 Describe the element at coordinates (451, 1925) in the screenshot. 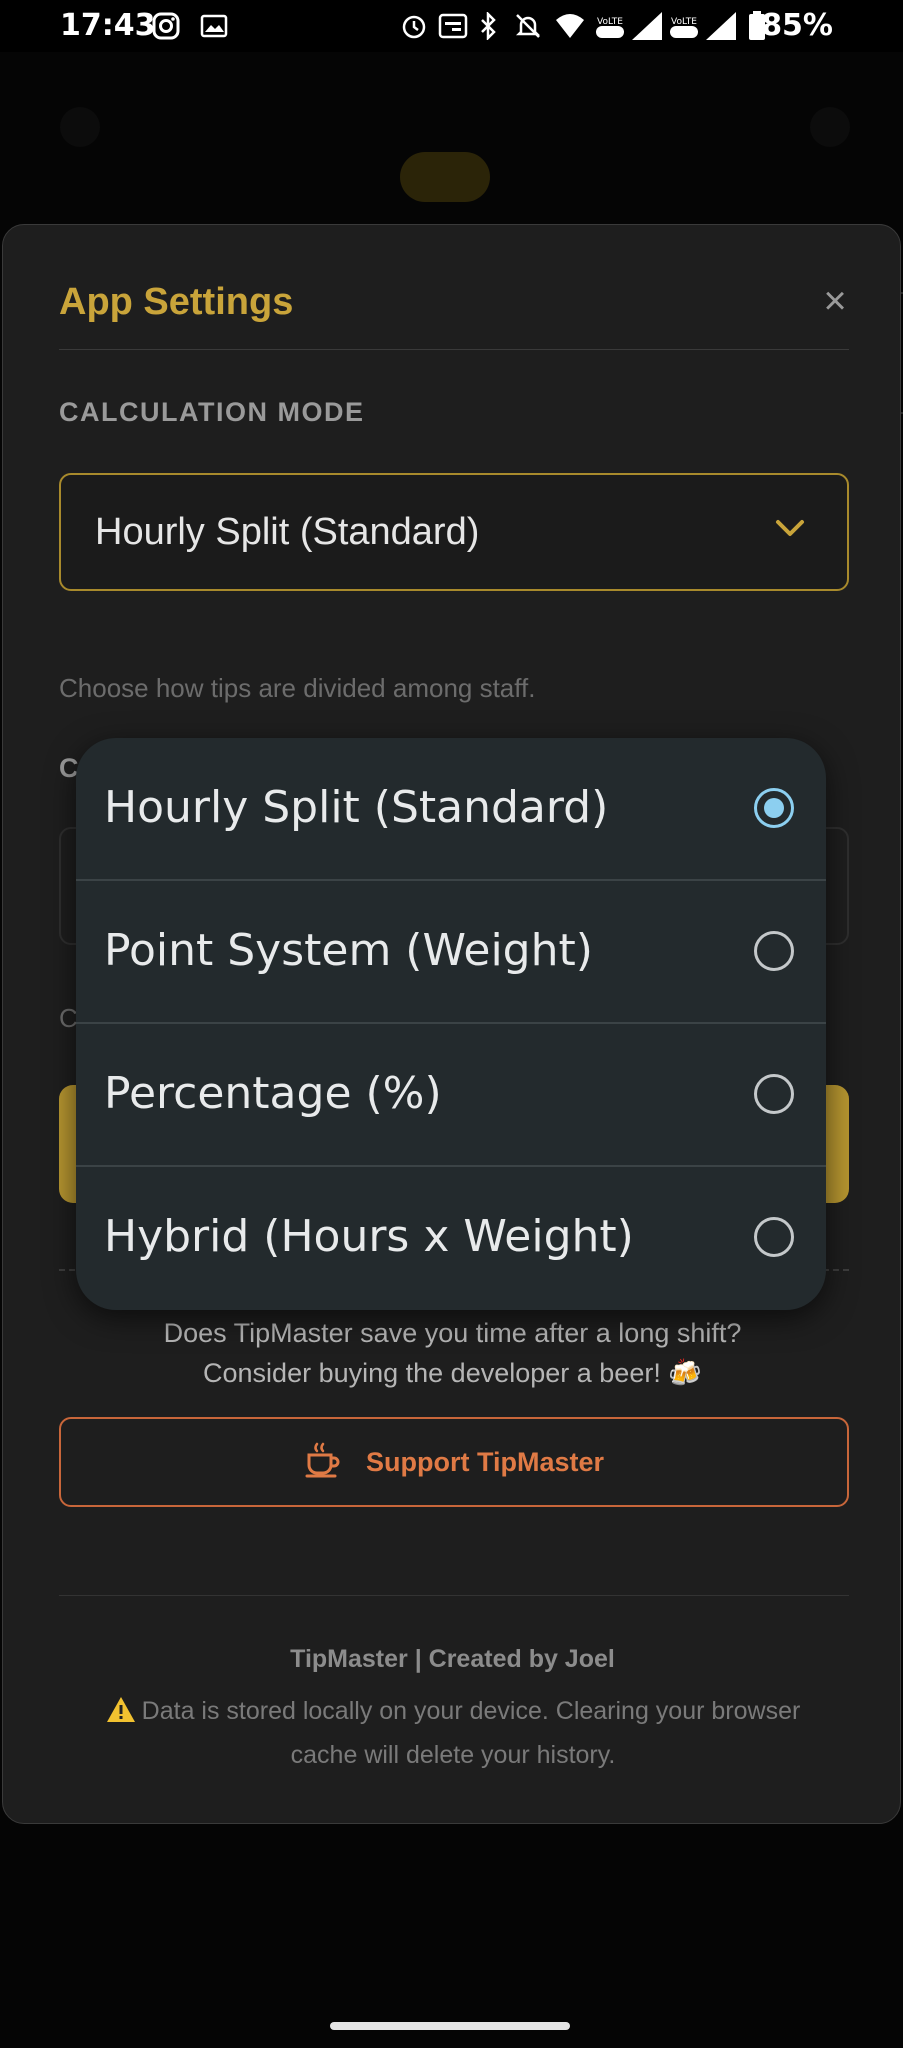

I see `background-bottom-nav` at that location.